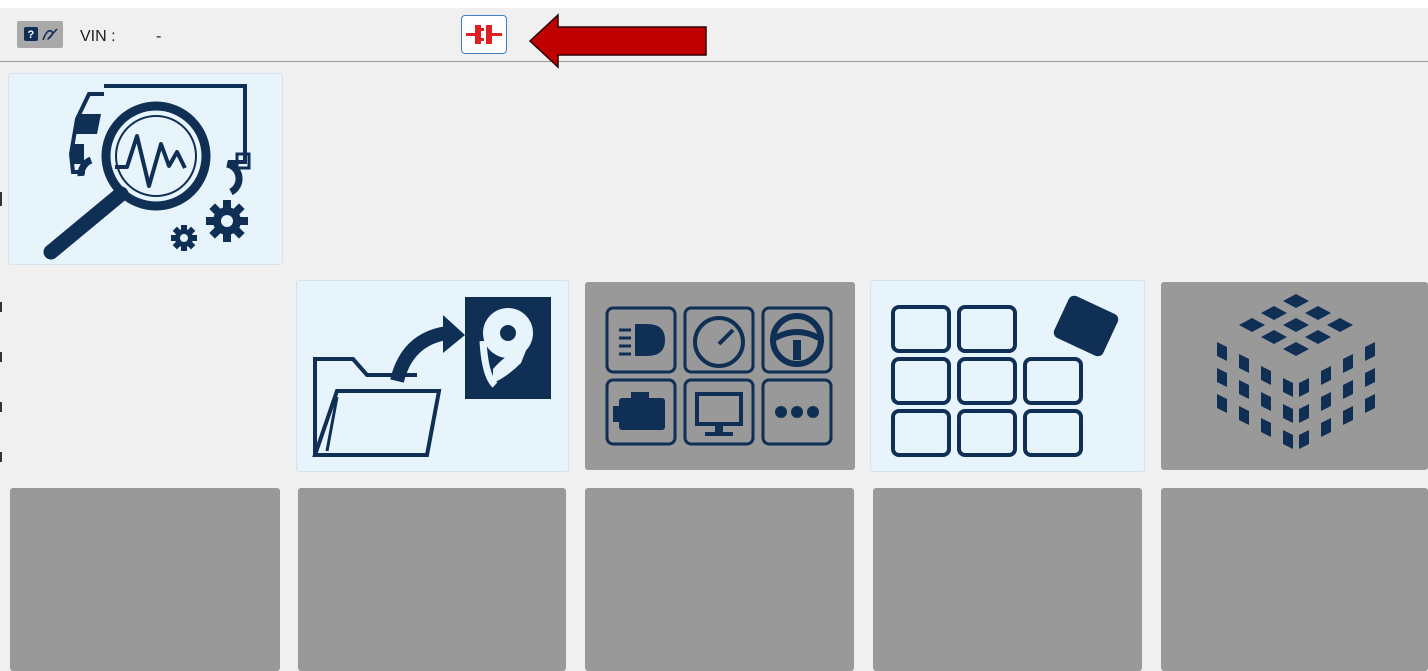  I want to click on cube-dots-icon, so click(1296, 371).